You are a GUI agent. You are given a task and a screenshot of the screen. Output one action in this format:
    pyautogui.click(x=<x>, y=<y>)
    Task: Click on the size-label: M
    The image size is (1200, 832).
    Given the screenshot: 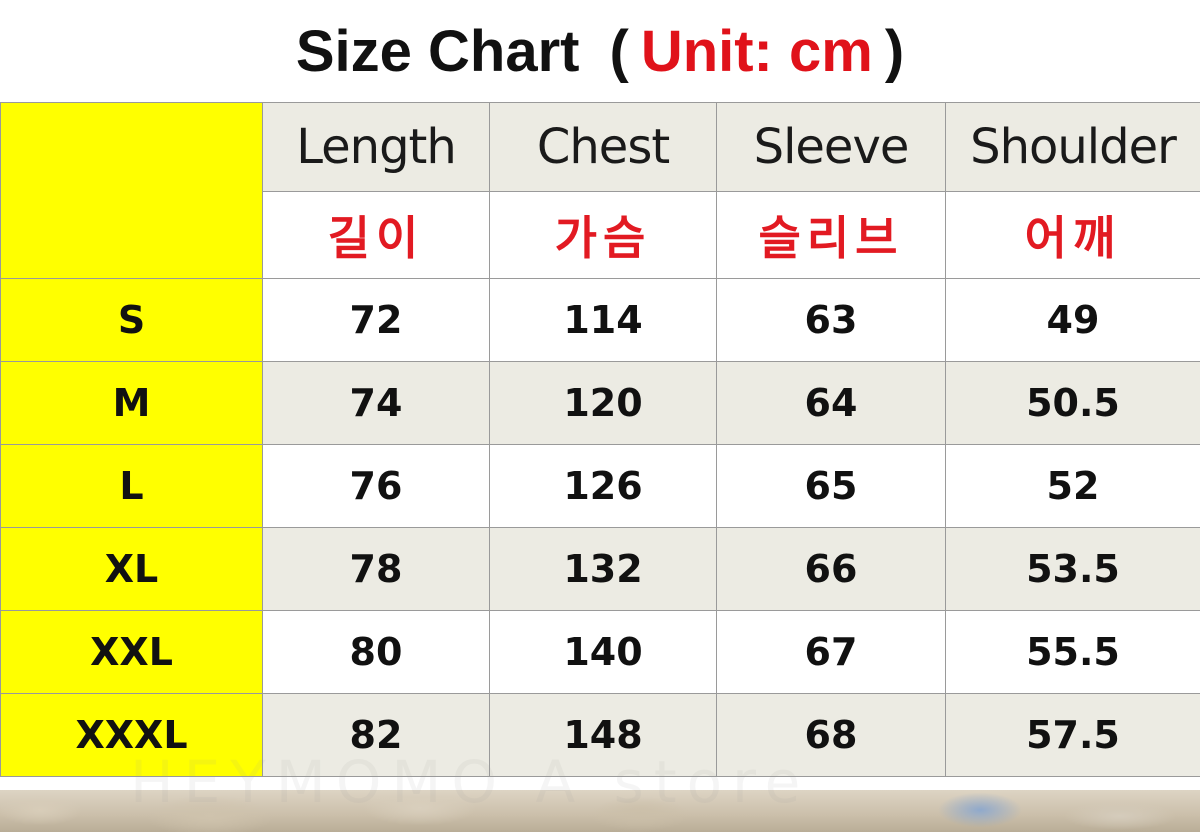 What is the action you would take?
    pyautogui.click(x=131, y=403)
    